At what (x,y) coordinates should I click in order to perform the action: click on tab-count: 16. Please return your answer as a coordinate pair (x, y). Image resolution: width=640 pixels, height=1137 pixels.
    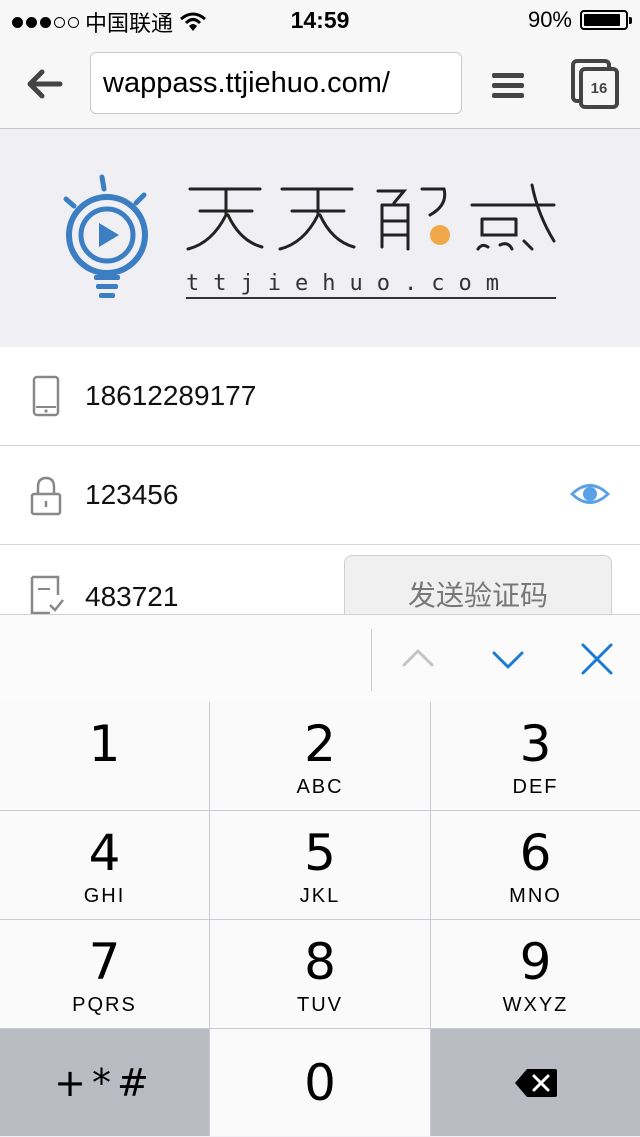
    Looking at the image, I should click on (599, 88).